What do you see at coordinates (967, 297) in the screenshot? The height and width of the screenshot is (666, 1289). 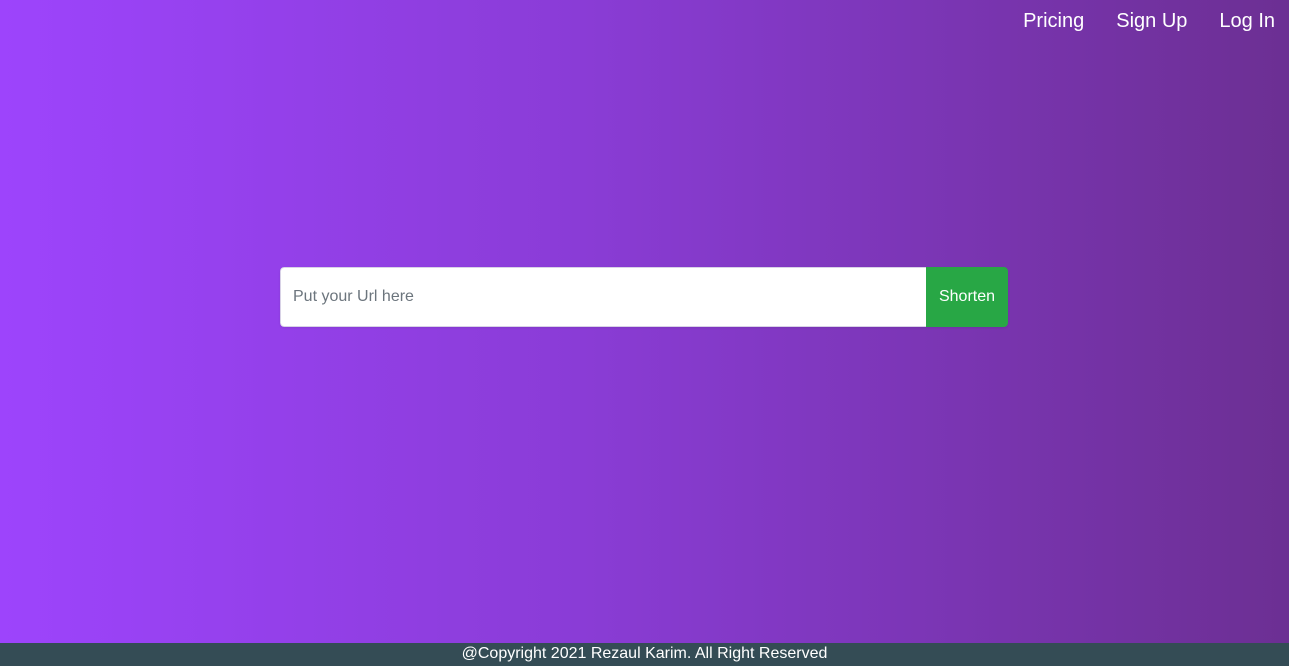 I see `shorten-button: Shorten` at bounding box center [967, 297].